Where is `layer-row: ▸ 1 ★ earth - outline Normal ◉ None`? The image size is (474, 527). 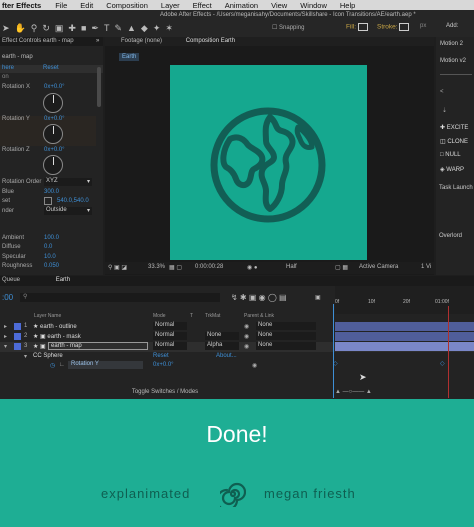 layer-row: ▸ 1 ★ earth - outline Normal ◉ None is located at coordinates (237, 327).